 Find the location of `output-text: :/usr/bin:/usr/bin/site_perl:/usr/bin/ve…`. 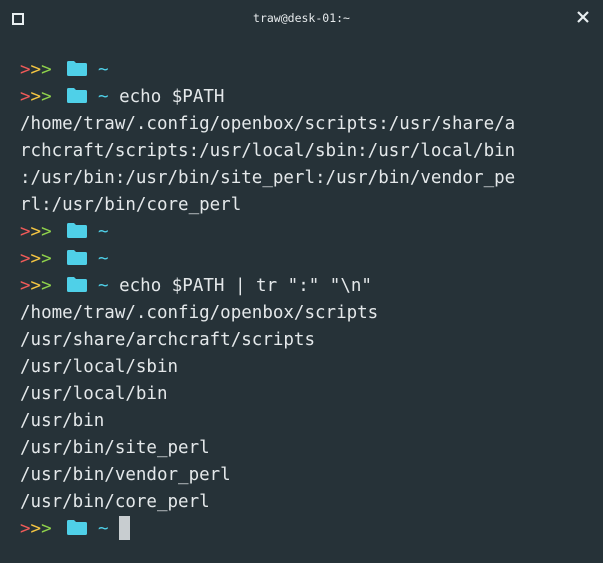

output-text: :/usr/bin:/usr/bin/site_perl:/usr/bin/ve… is located at coordinates (268, 178).